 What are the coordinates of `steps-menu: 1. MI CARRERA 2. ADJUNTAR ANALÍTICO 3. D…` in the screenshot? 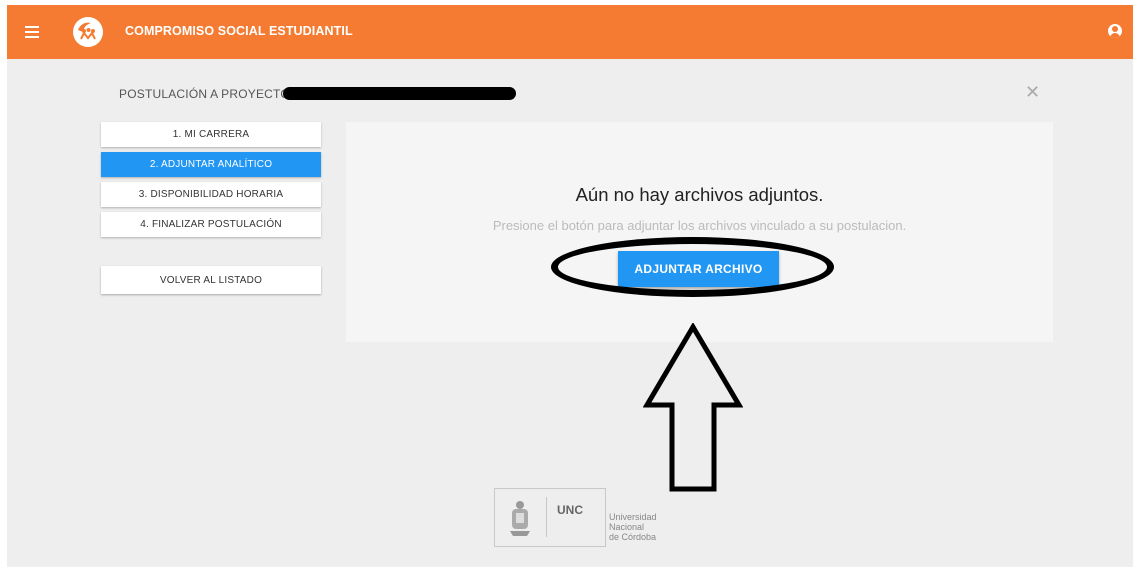 It's located at (211, 182).